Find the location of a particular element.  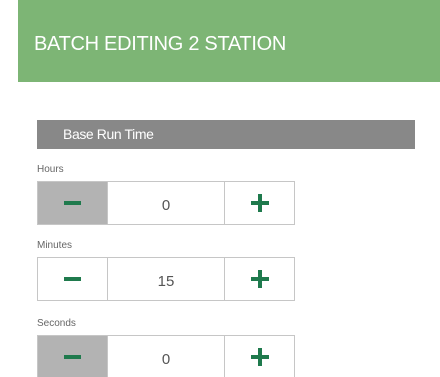

hours-label: Hours is located at coordinates (50, 169).